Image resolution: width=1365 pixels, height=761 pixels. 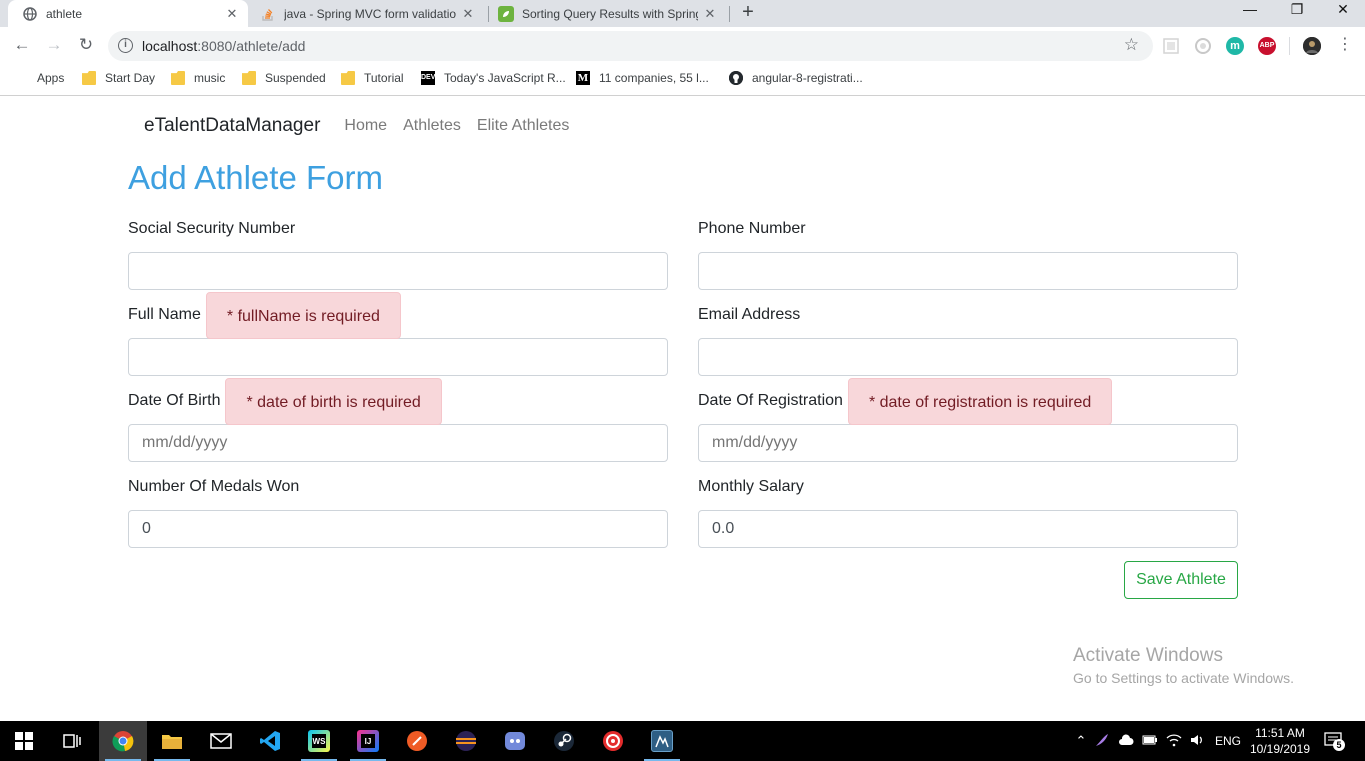 I want to click on postman-icon, so click(x=417, y=741).